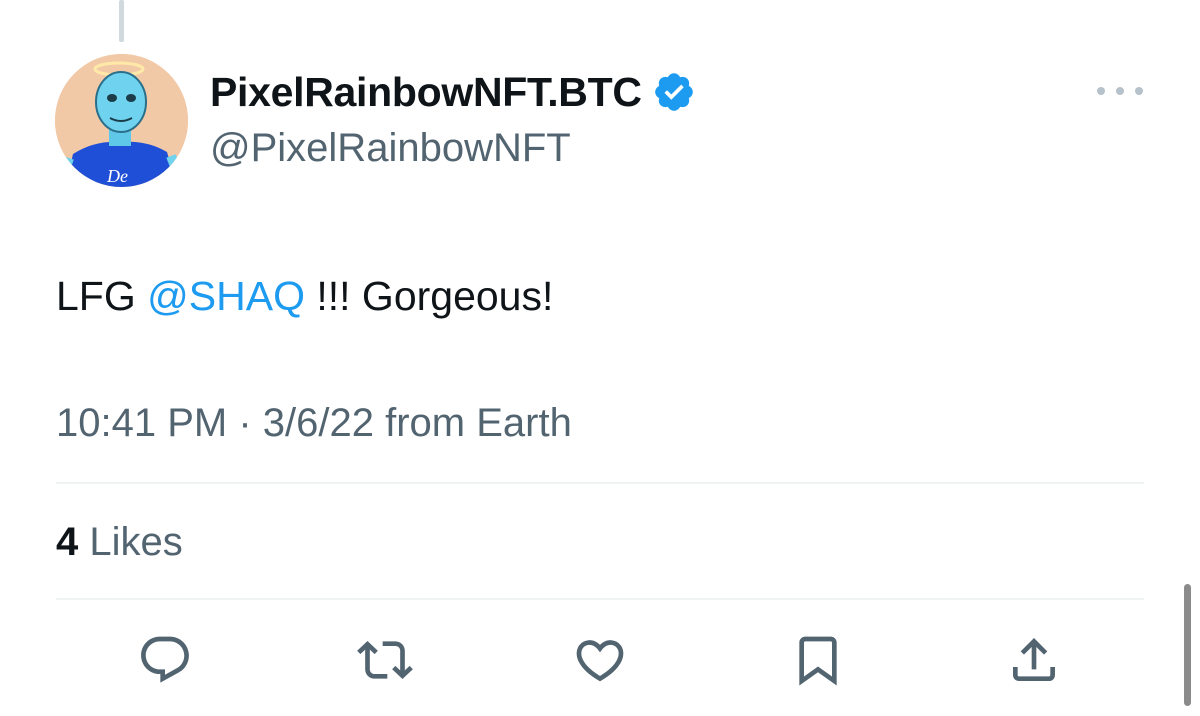 Image resolution: width=1200 pixels, height=716 pixels. Describe the element at coordinates (130, 542) in the screenshot. I see `likes-label: Likes` at that location.